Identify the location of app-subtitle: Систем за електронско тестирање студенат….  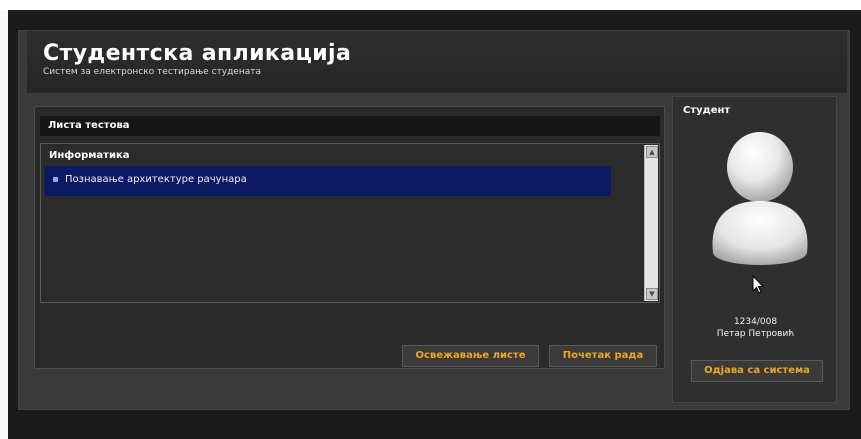
(152, 72).